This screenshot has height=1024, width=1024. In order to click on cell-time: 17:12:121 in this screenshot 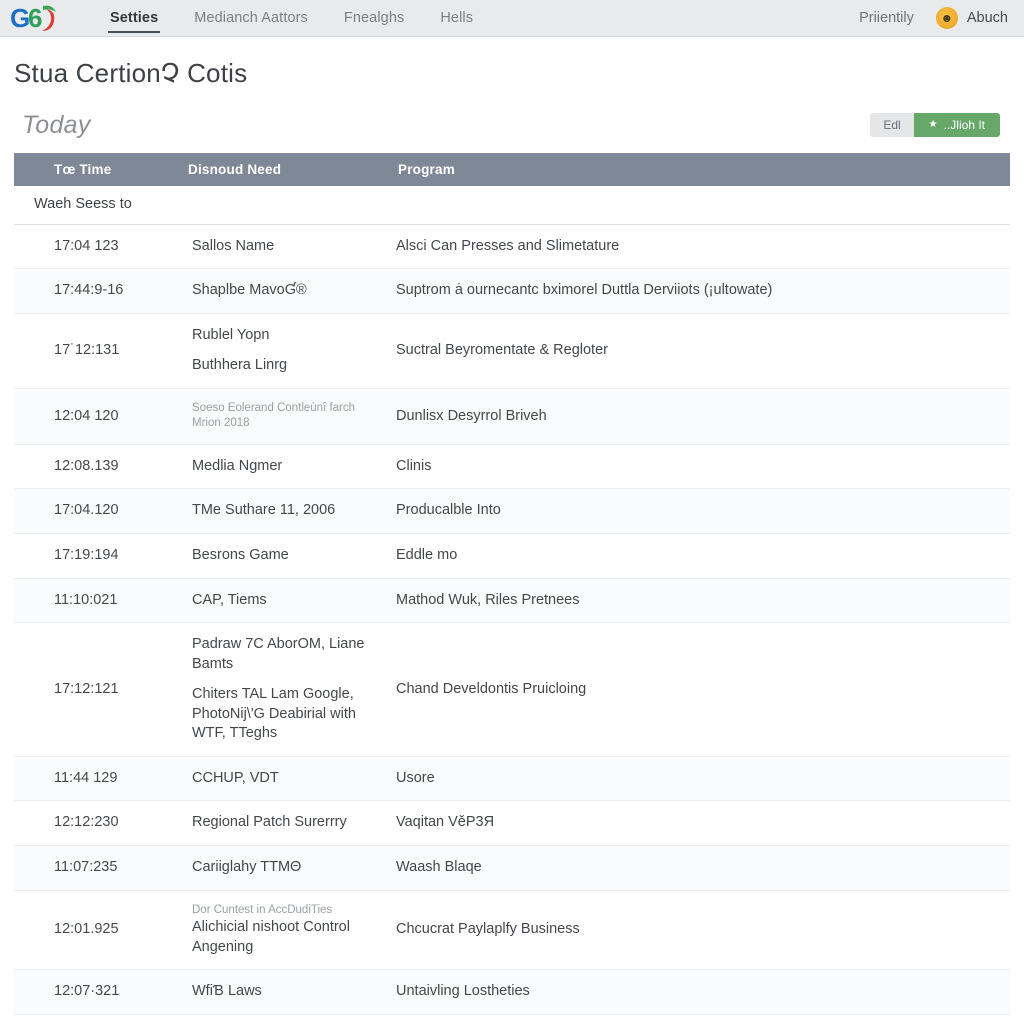, I will do `click(96, 689)`.